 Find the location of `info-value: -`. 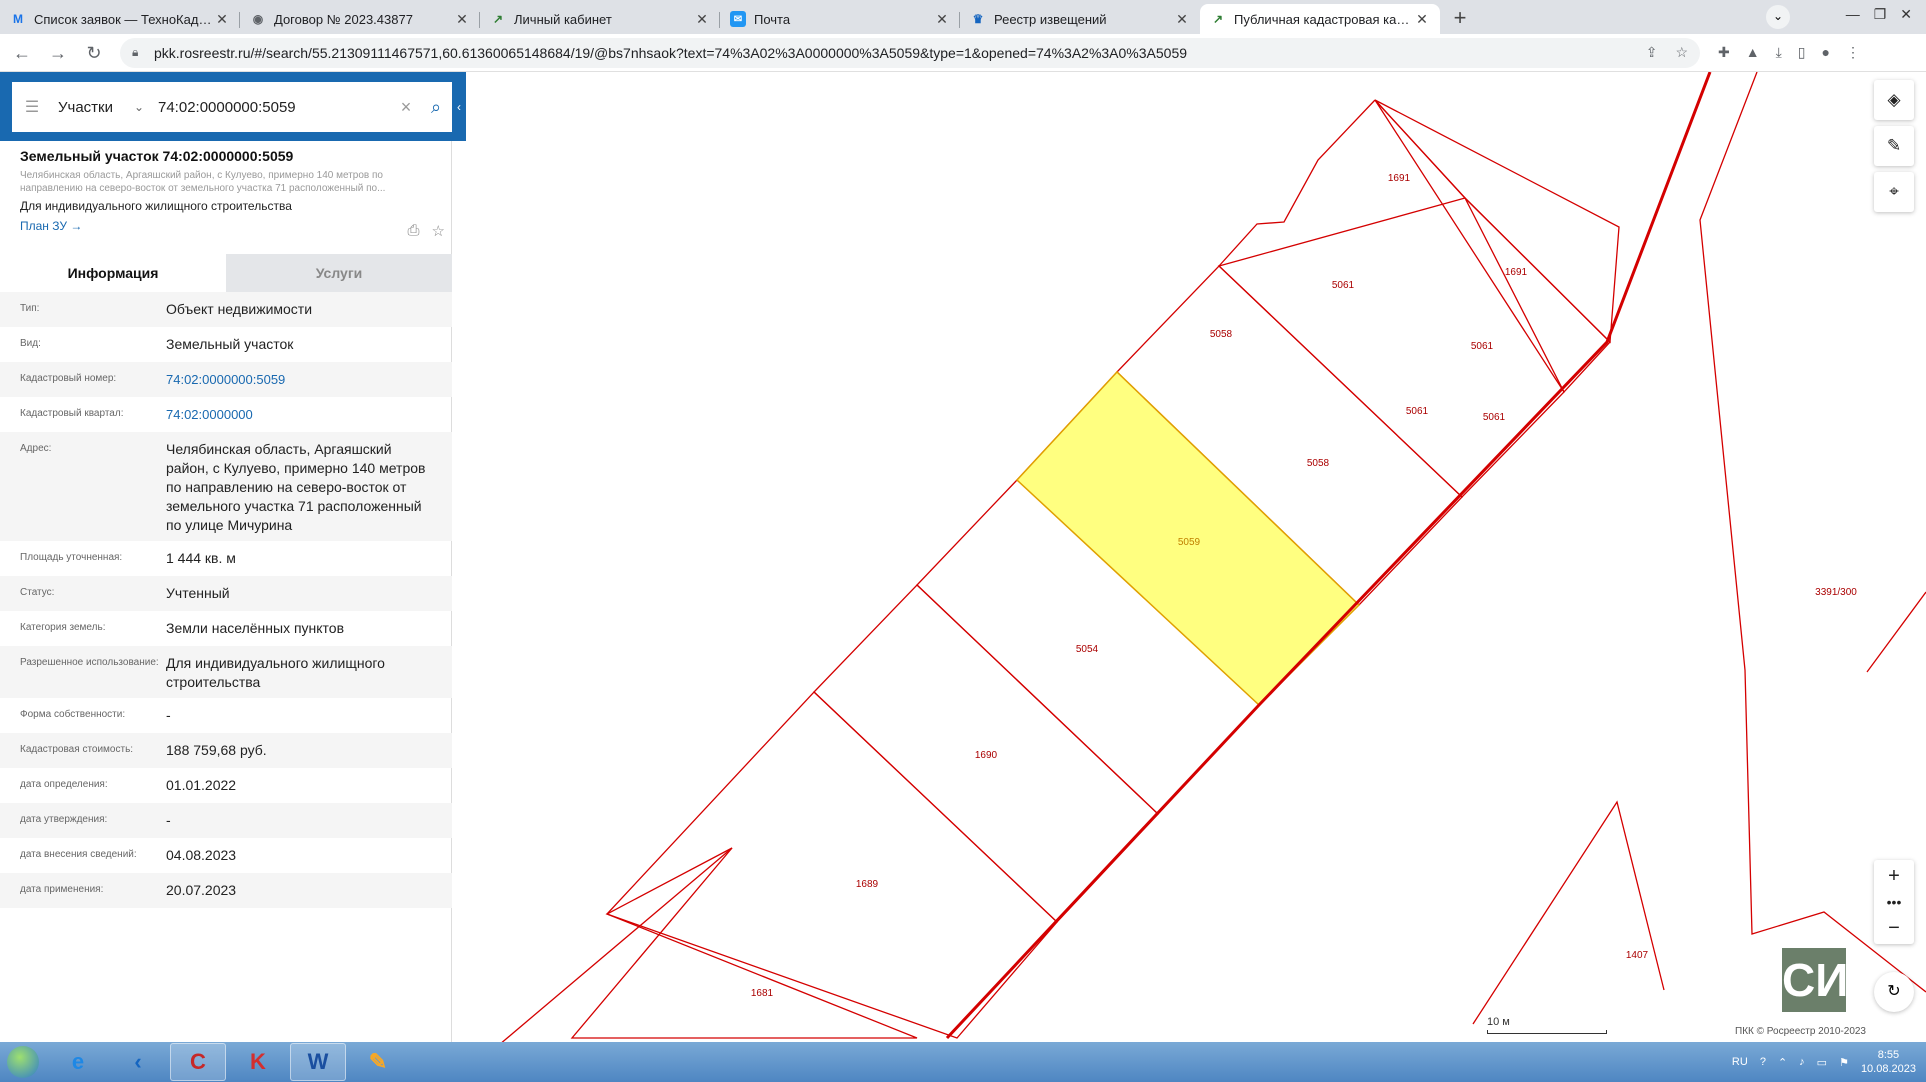

info-value: - is located at coordinates (168, 820).